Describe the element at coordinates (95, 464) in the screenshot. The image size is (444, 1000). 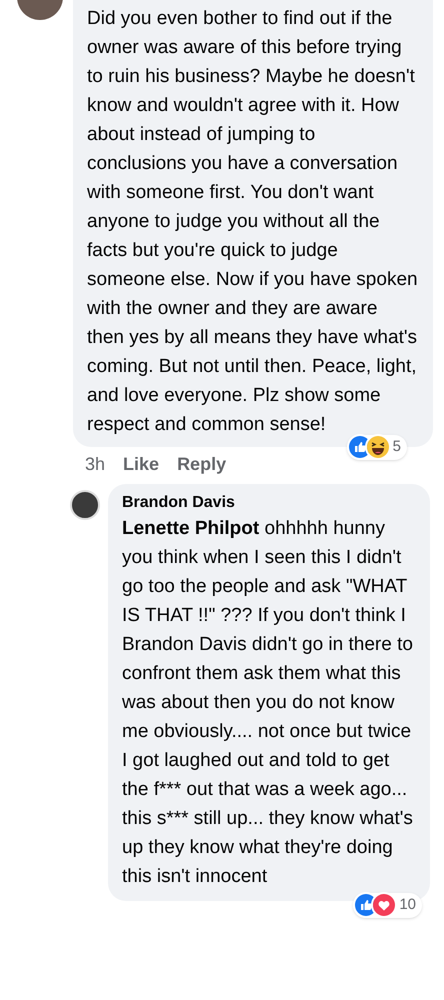
I see `comment-time: 3h` at that location.